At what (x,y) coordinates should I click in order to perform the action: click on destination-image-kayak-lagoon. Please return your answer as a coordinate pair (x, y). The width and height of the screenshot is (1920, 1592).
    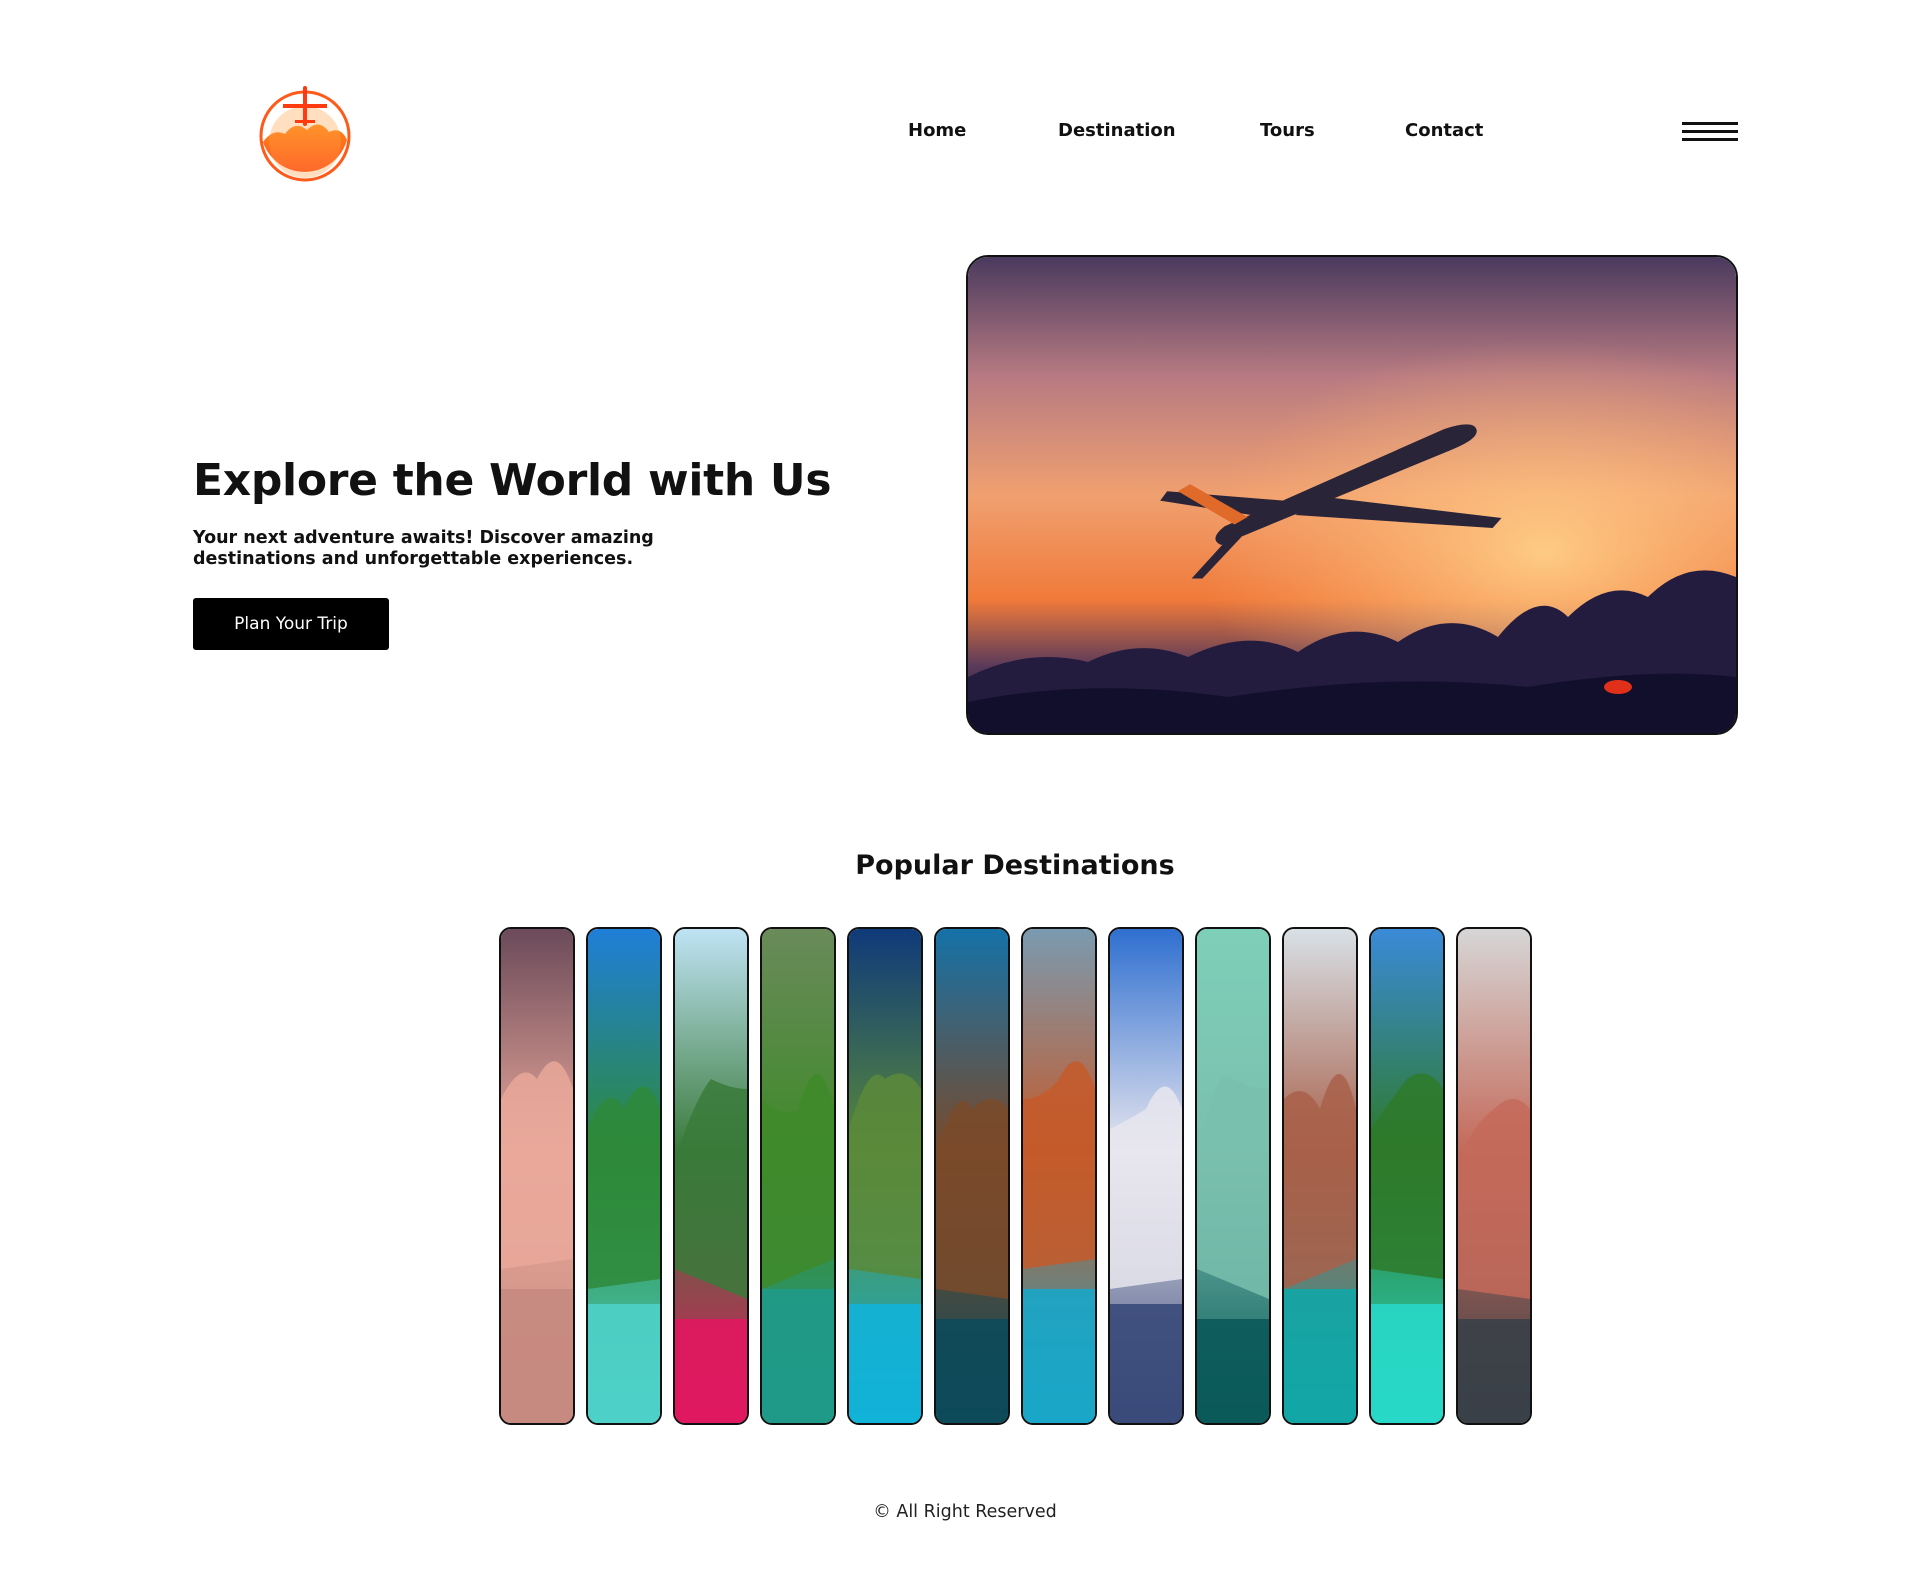
    Looking at the image, I should click on (711, 1176).